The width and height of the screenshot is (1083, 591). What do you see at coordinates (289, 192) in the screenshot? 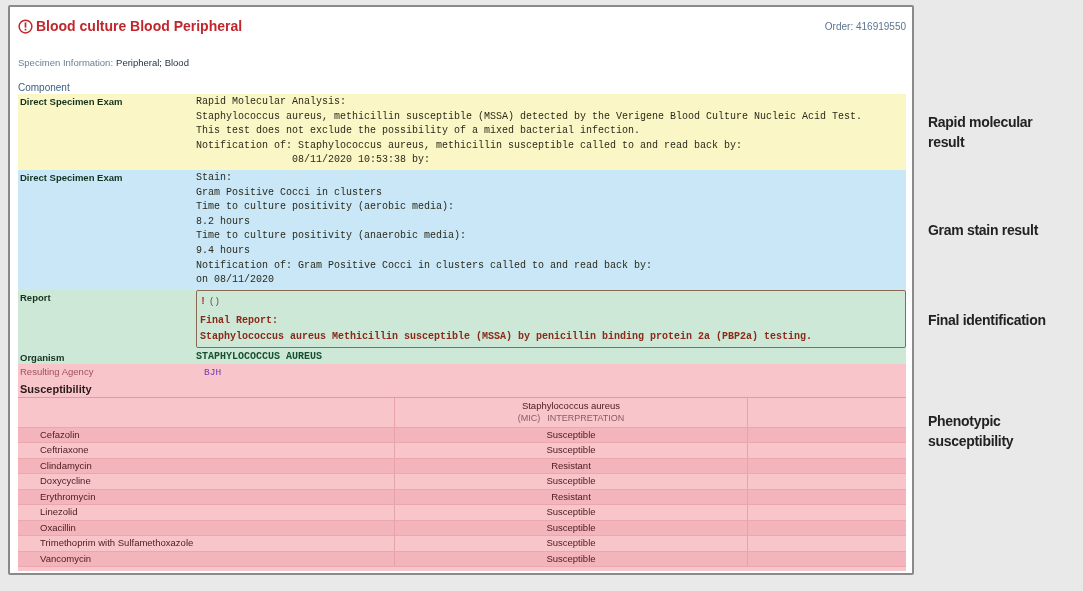
I see `result-line: Gram Positive Cocci in clusters` at bounding box center [289, 192].